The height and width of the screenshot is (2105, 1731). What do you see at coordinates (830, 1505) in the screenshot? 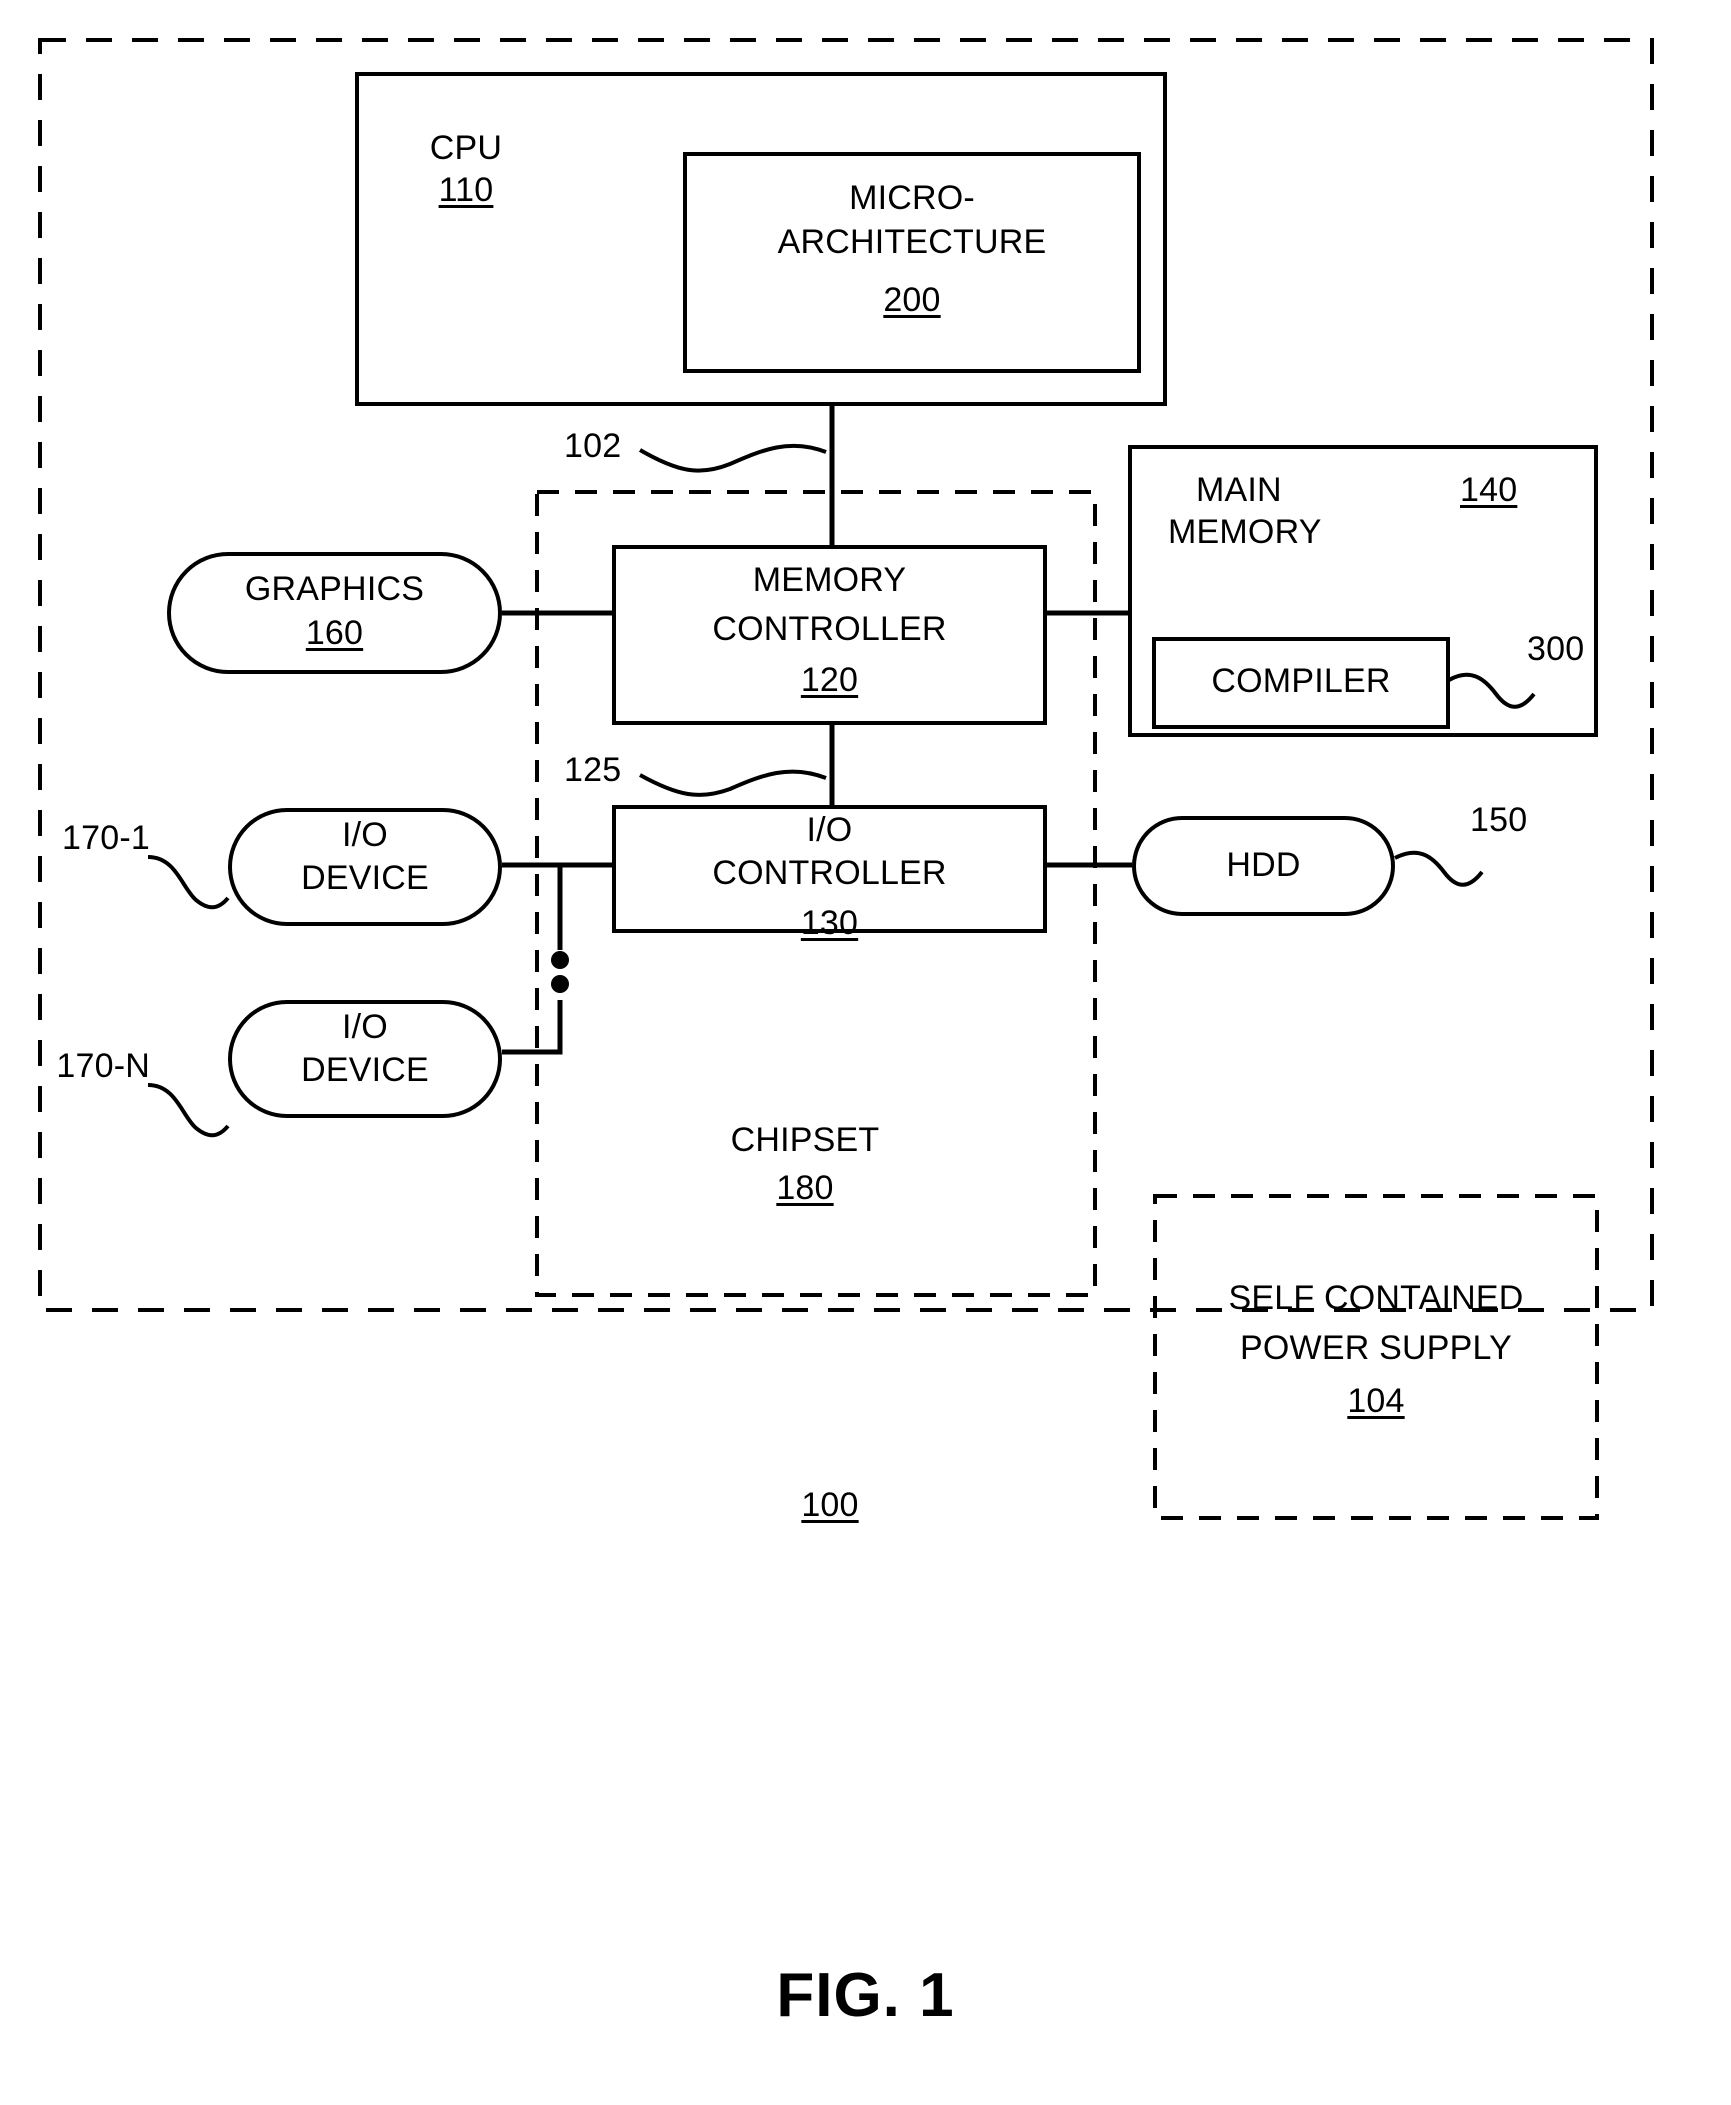
I see `system-ref-100: 100` at bounding box center [830, 1505].